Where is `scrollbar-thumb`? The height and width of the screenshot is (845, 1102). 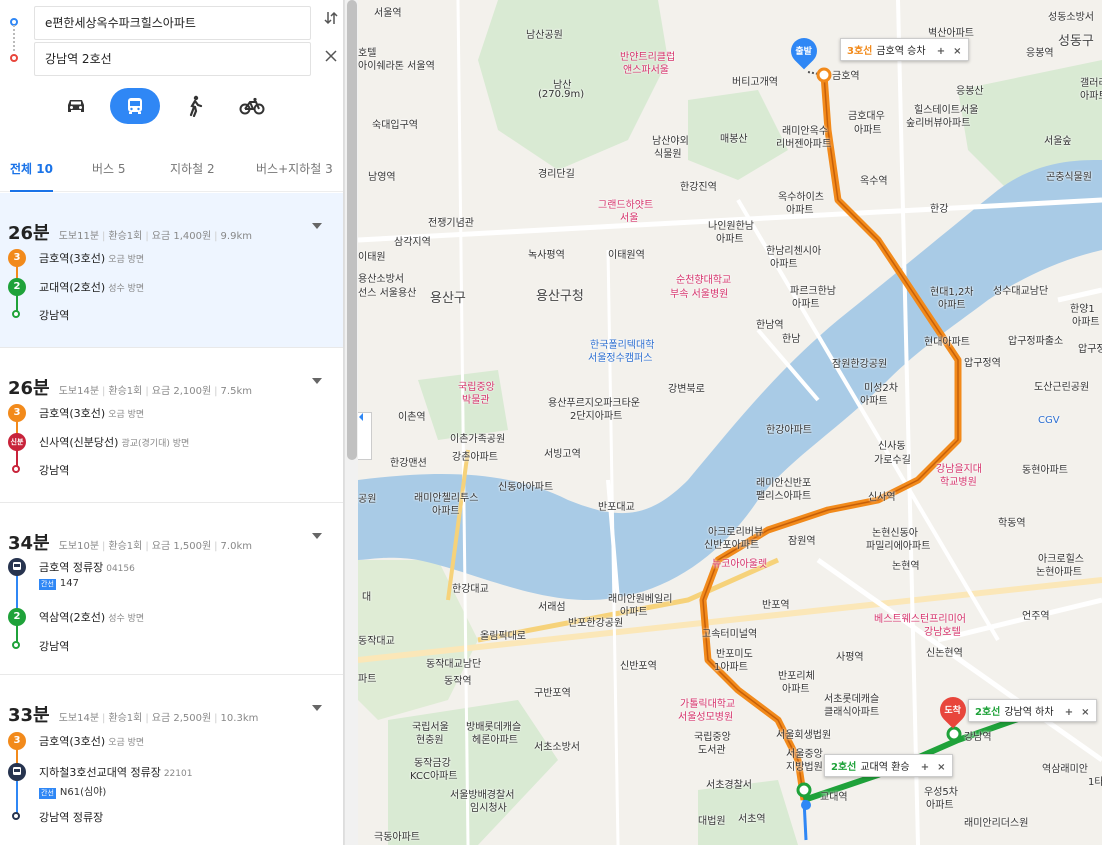 scrollbar-thumb is located at coordinates (352, 230).